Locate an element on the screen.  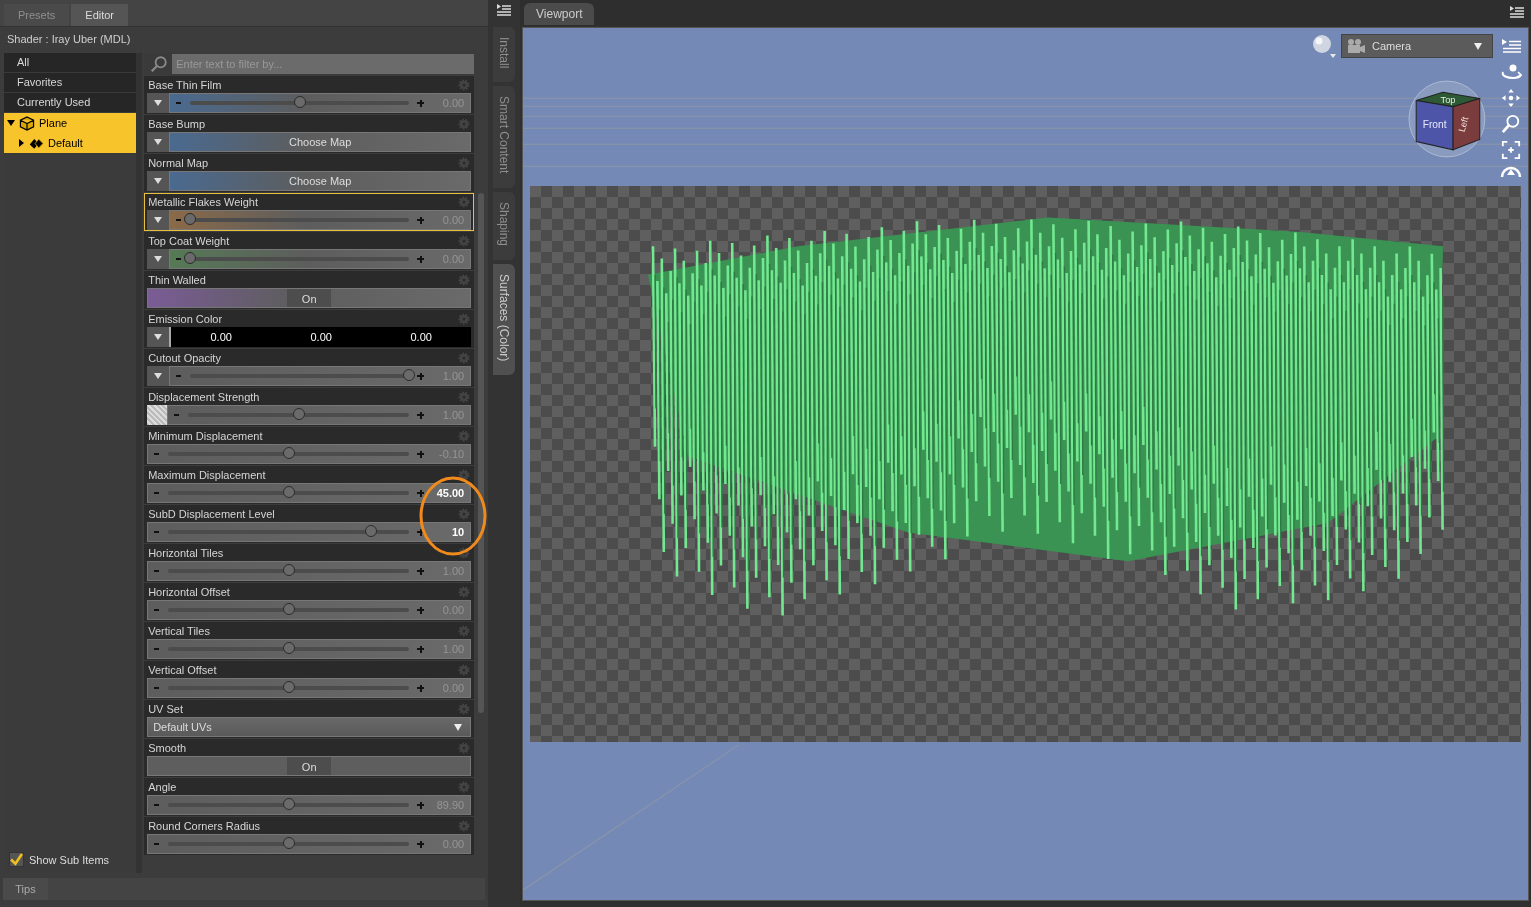
viewport-menu-icon is located at coordinates (1511, 46).